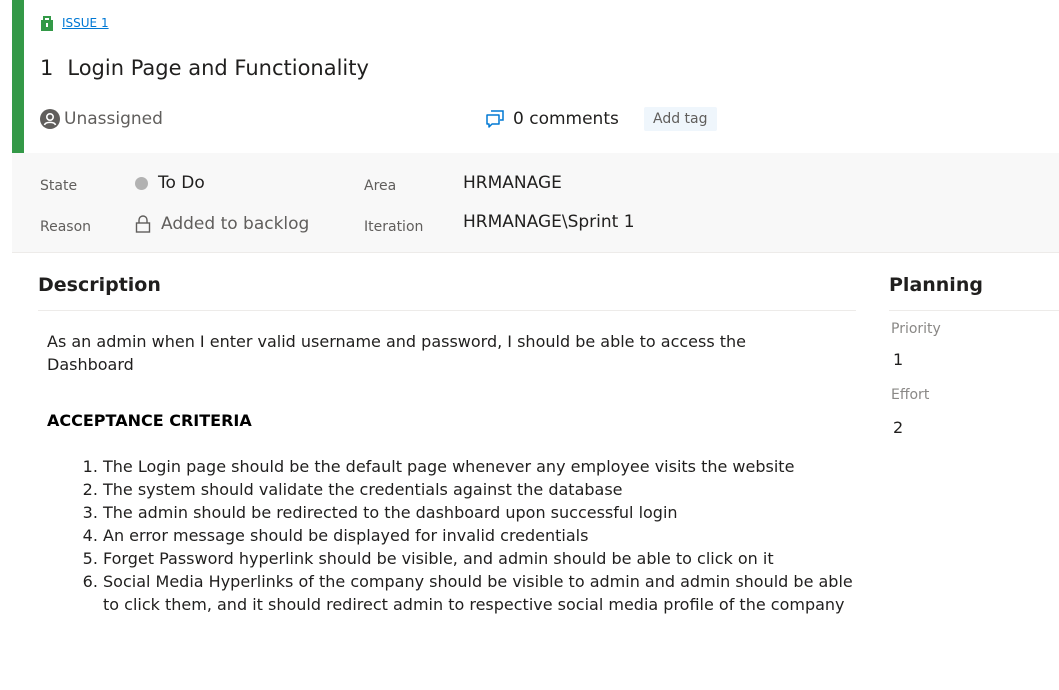 This screenshot has height=690, width=1059. I want to click on comments-link: 0 comments, so click(552, 119).